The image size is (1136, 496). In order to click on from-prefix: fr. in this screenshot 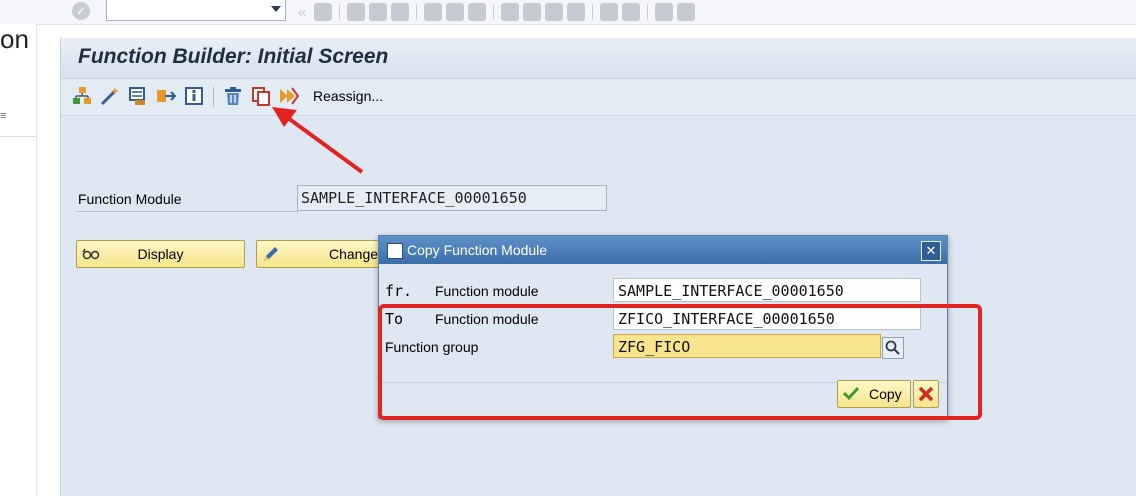, I will do `click(399, 291)`.